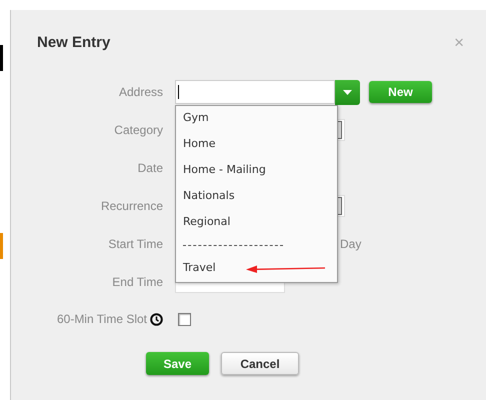 This screenshot has width=486, height=400. I want to click on field-label: 60-Min Time Slot, so click(101, 319).